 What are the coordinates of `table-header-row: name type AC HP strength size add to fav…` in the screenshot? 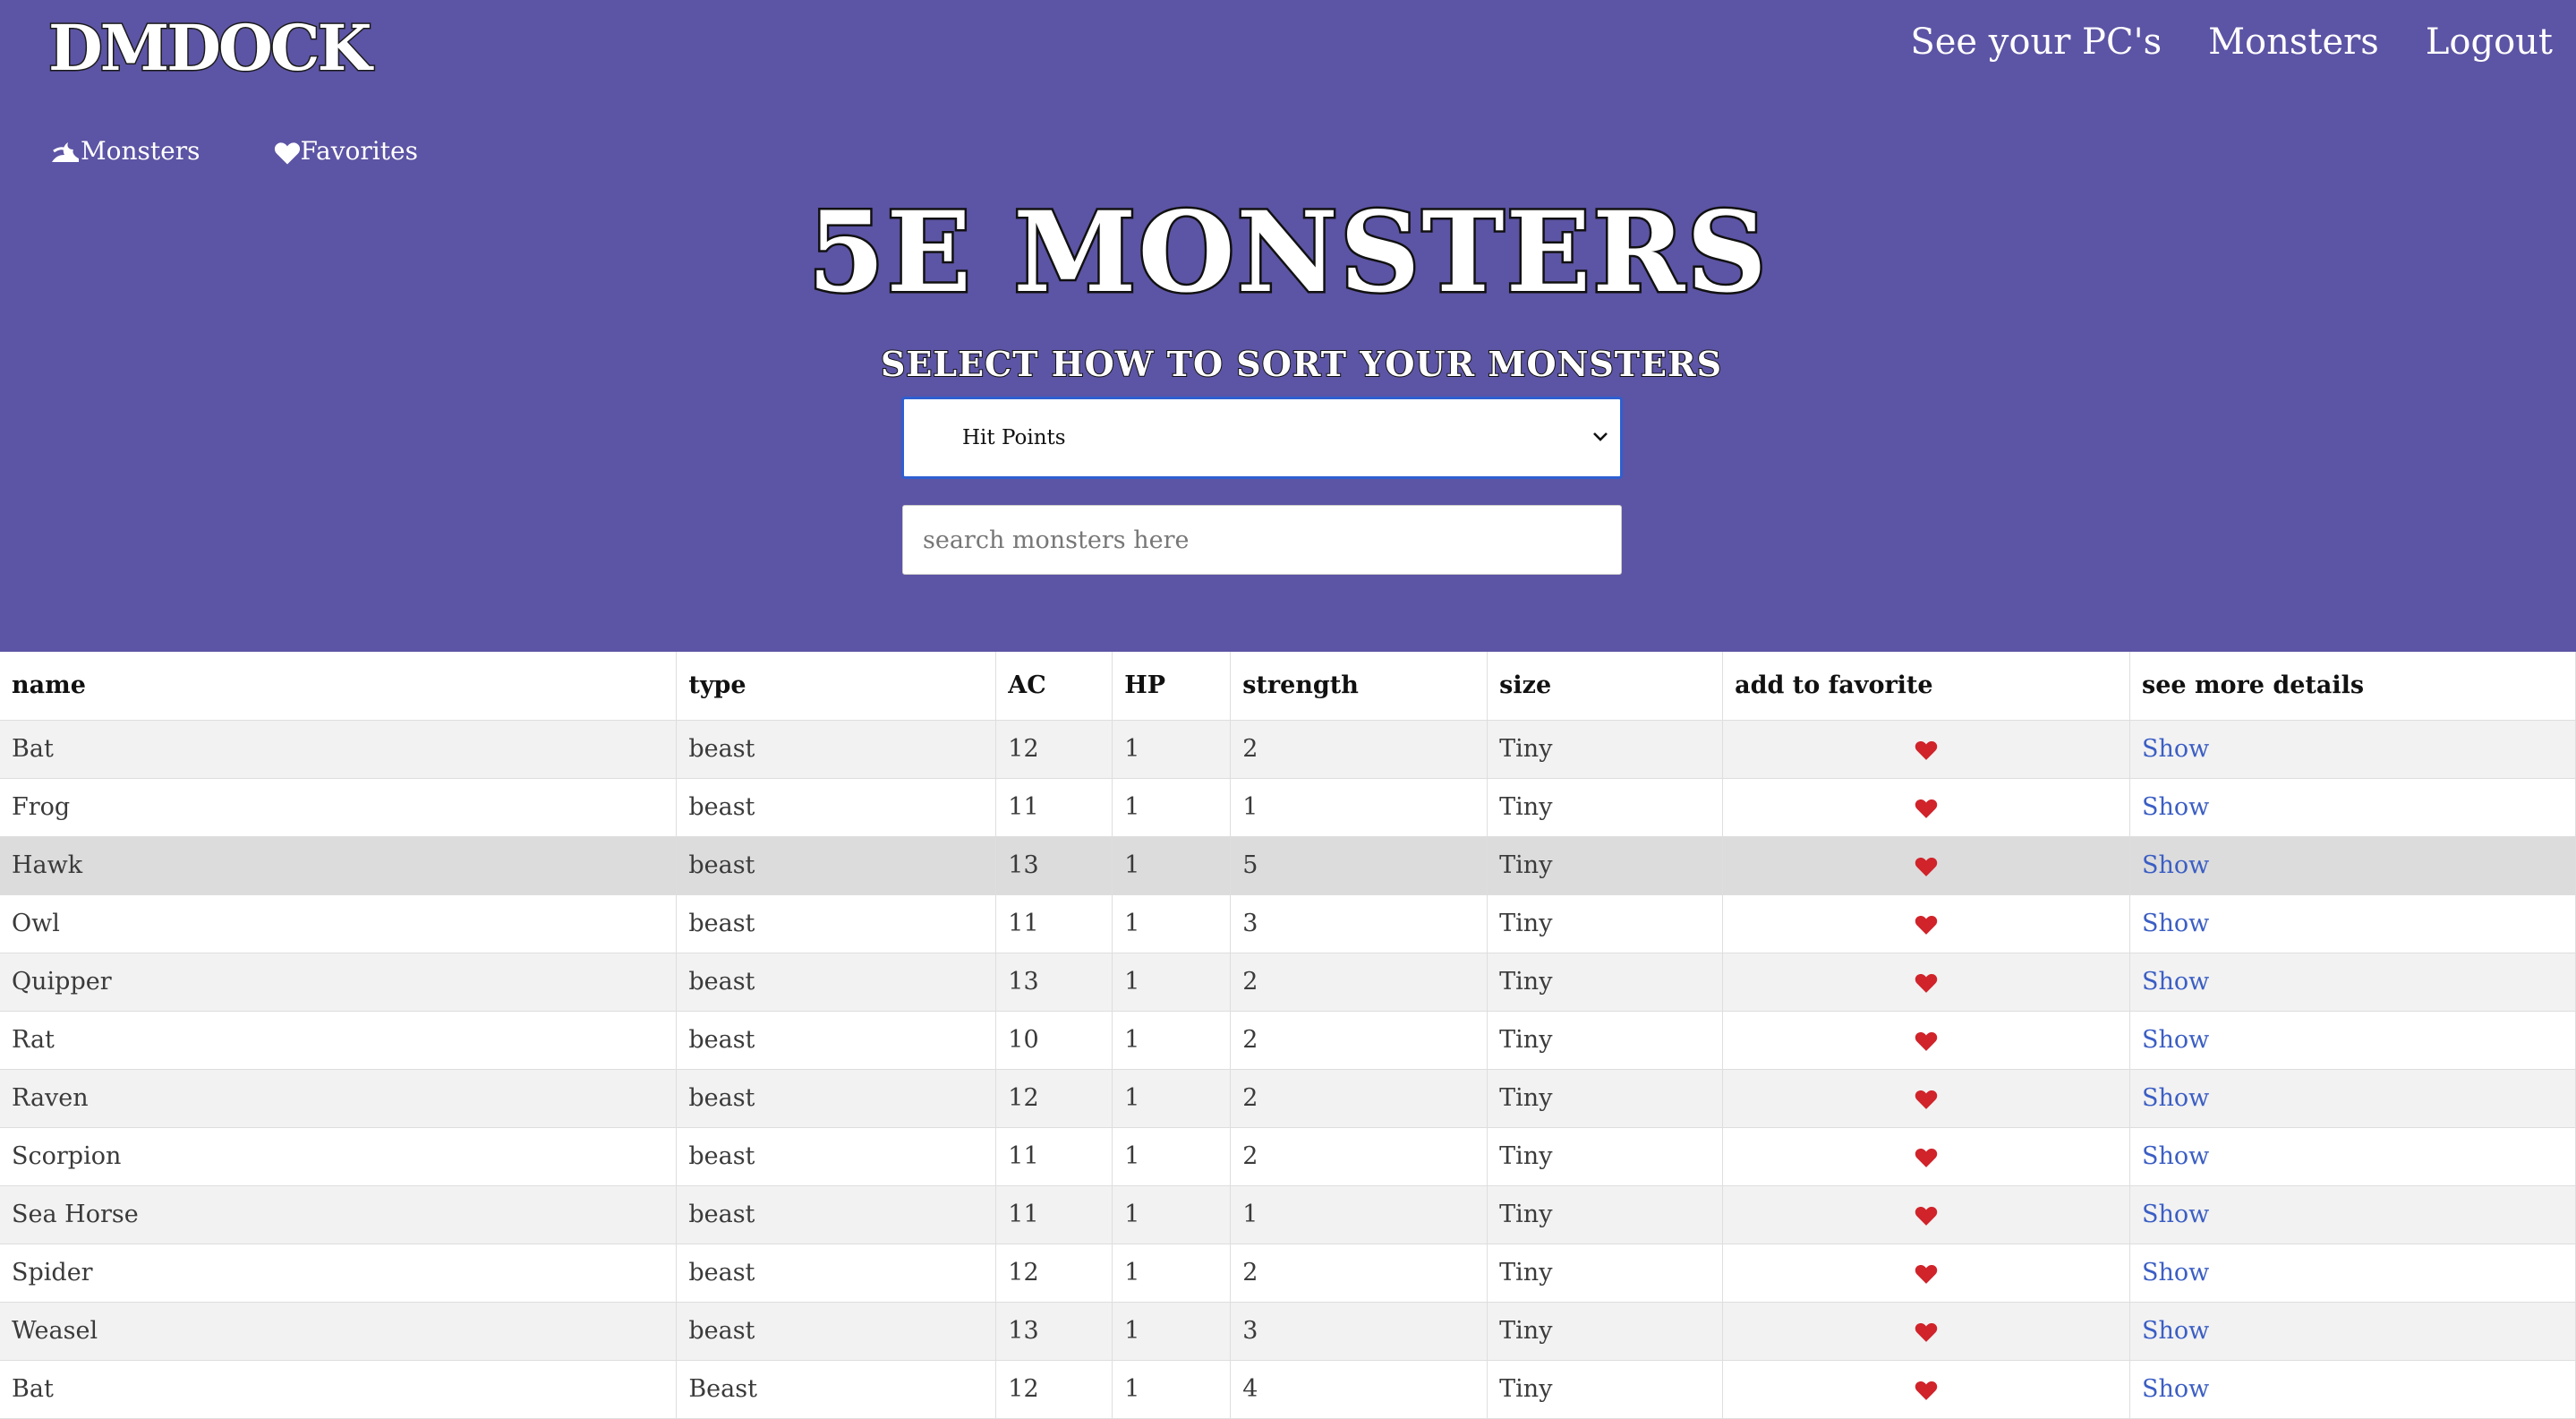 It's located at (1288, 687).